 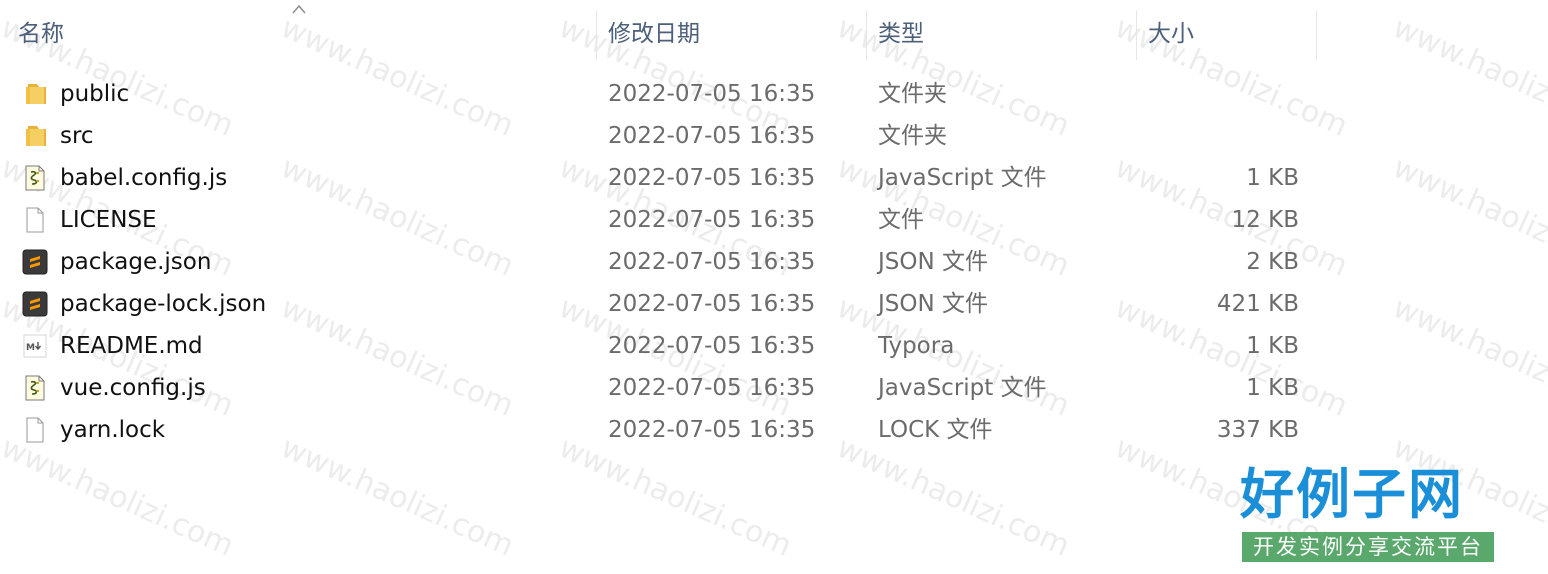 What do you see at coordinates (95, 94) in the screenshot?
I see `file-name: public` at bounding box center [95, 94].